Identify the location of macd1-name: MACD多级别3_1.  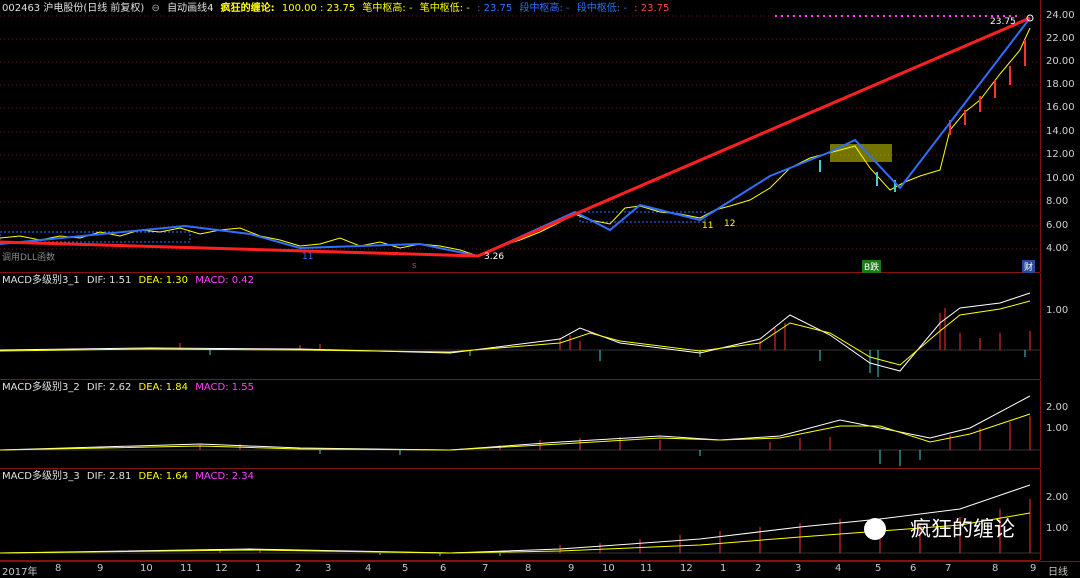
(41, 280).